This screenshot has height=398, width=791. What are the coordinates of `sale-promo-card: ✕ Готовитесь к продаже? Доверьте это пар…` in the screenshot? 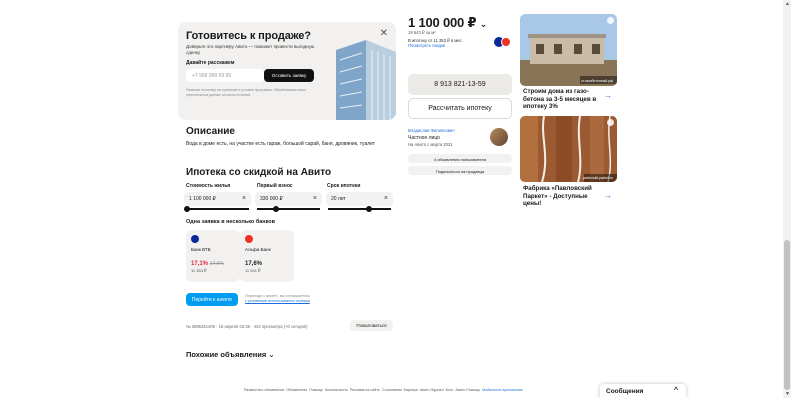 It's located at (287, 71).